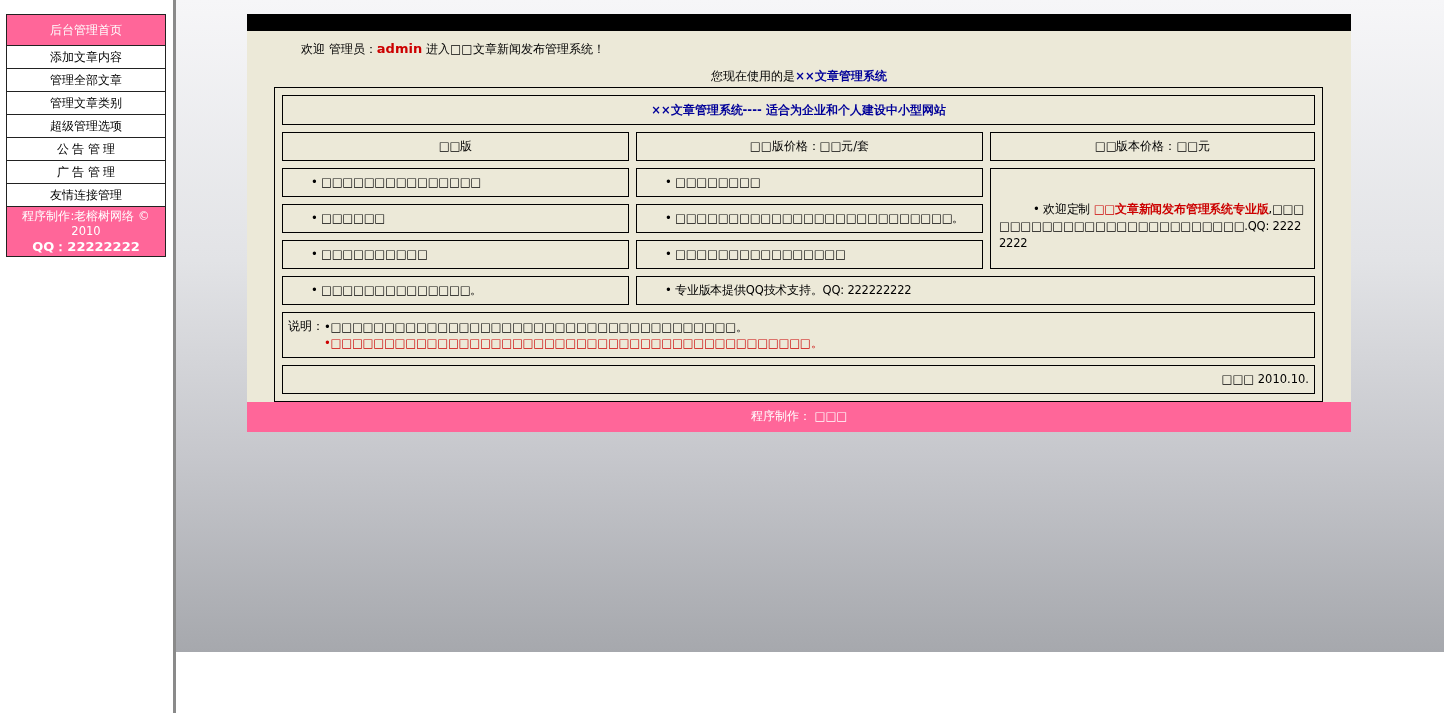 This screenshot has height=713, width=1444. What do you see at coordinates (306, 327) in the screenshot?
I see `notes-label: 说明：` at bounding box center [306, 327].